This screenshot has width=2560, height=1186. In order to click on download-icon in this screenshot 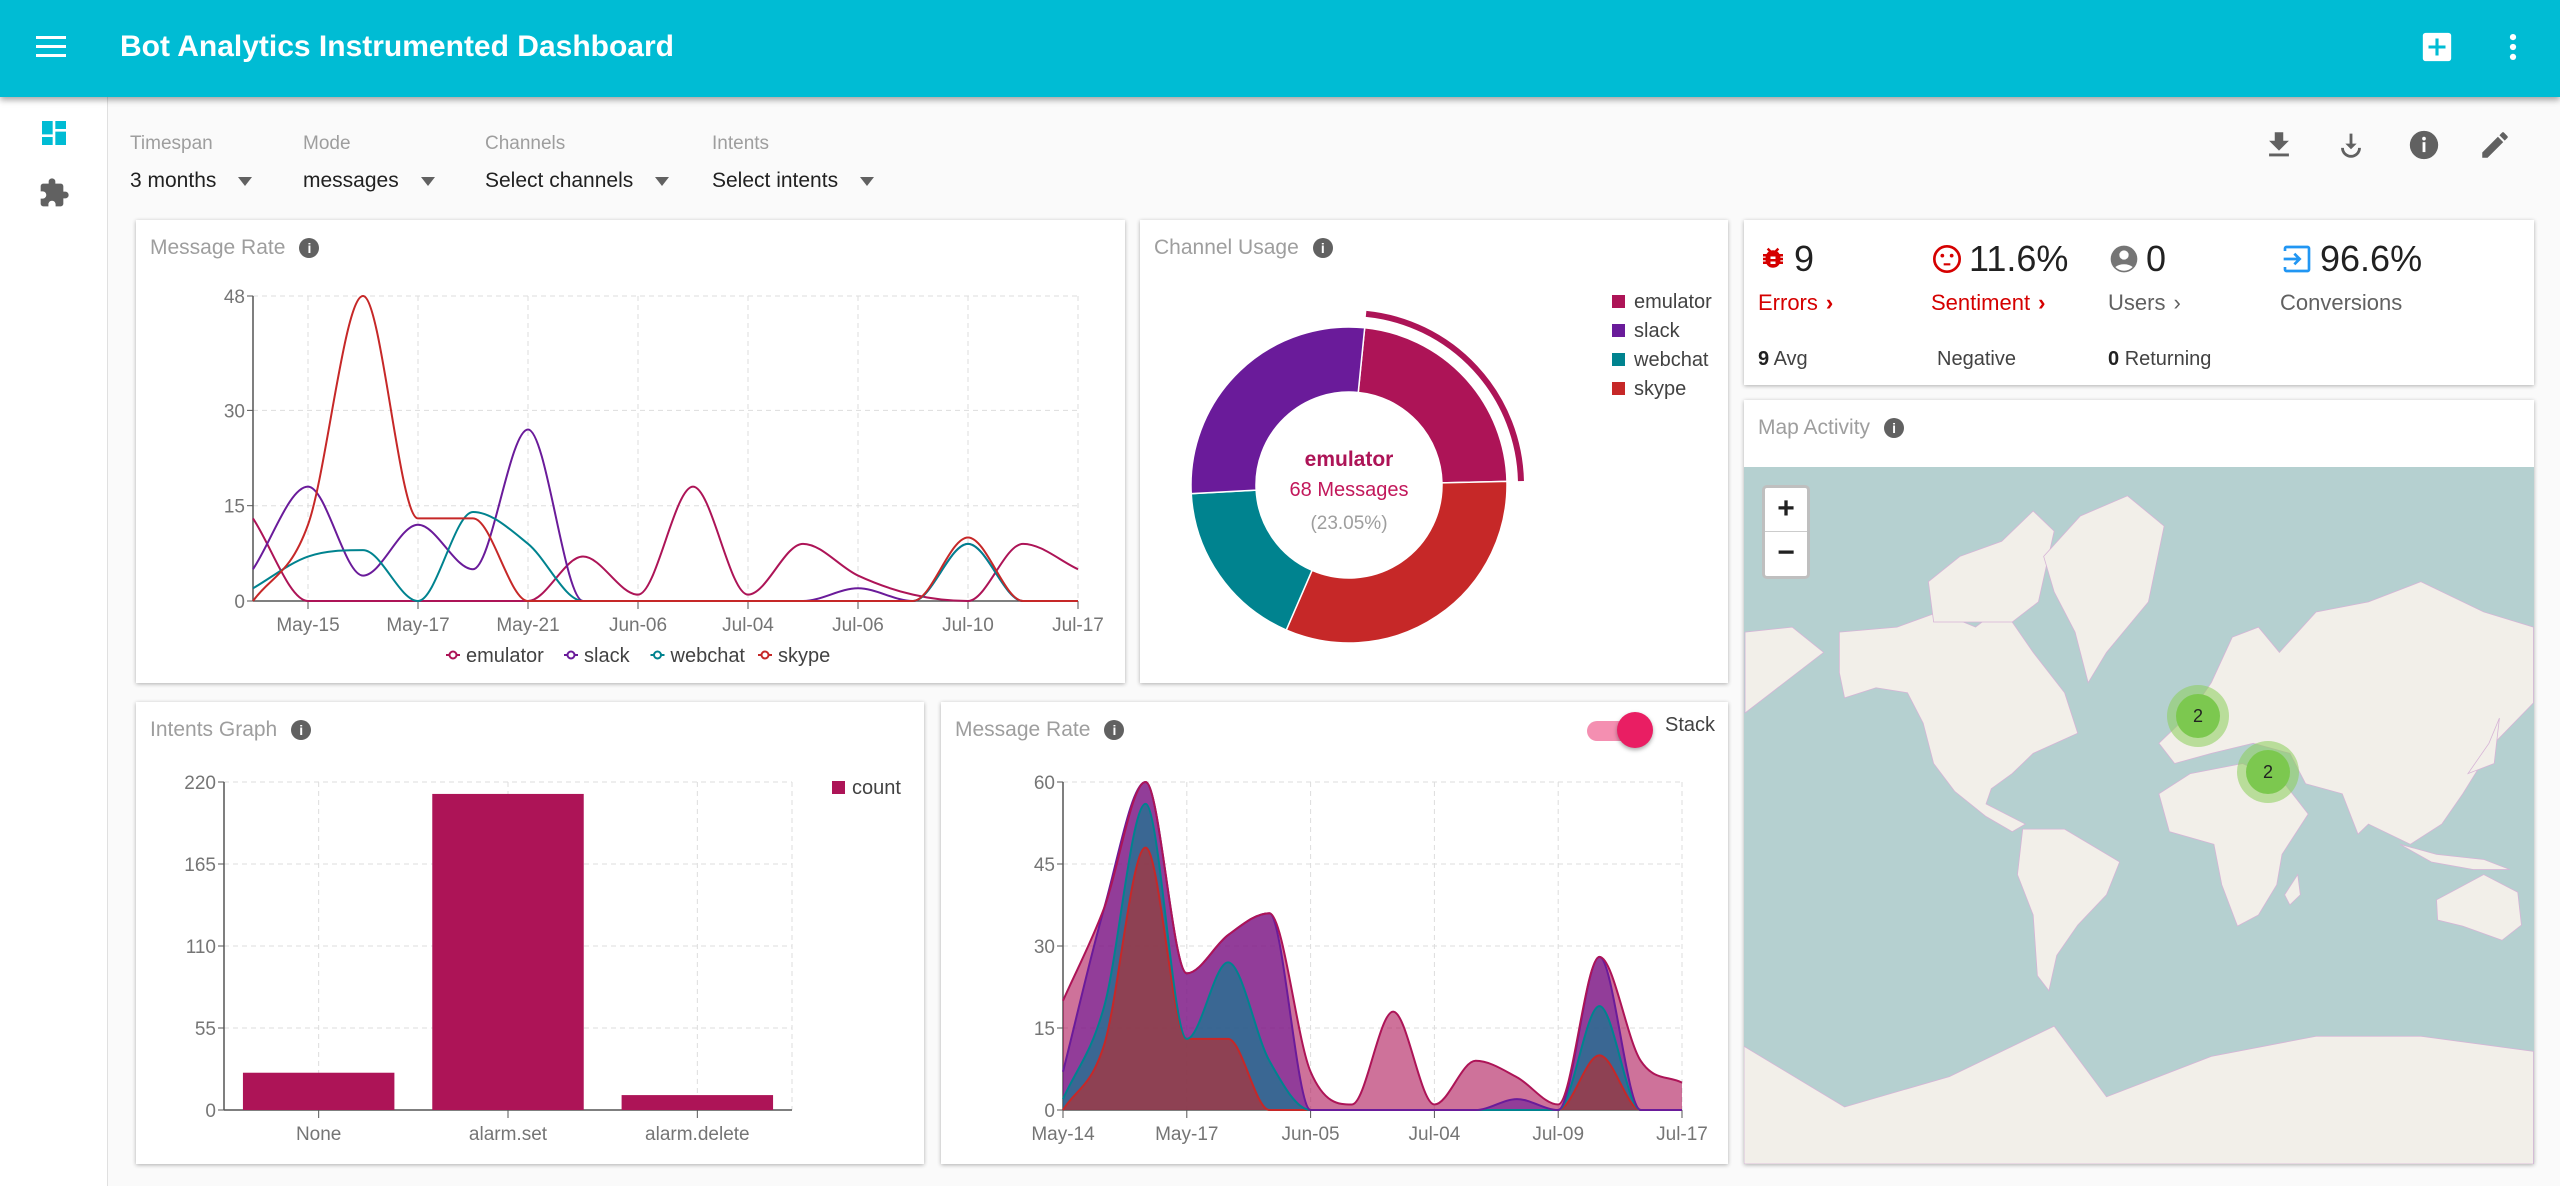, I will do `click(2279, 145)`.